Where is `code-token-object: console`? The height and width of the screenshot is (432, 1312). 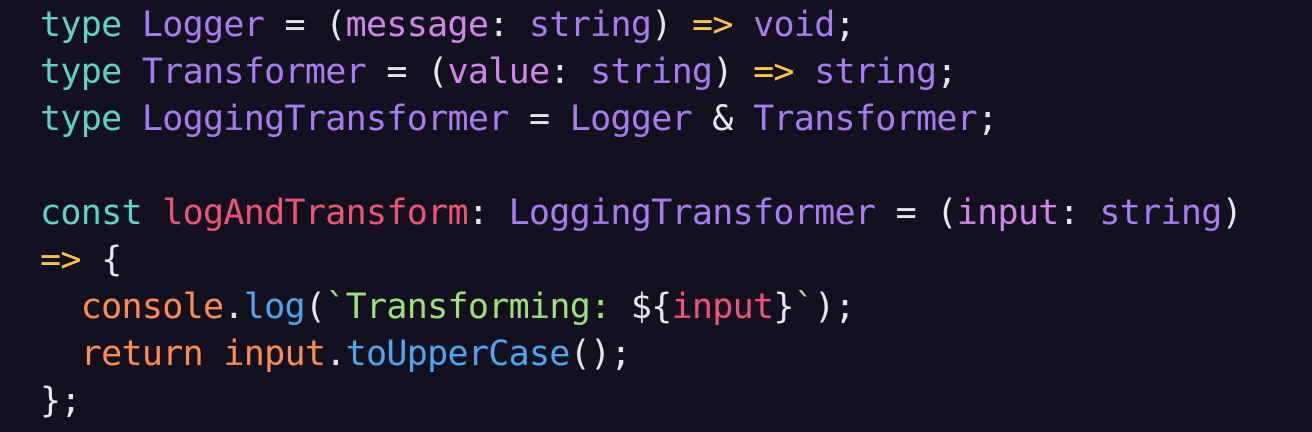
code-token-object: console is located at coordinates (152, 307).